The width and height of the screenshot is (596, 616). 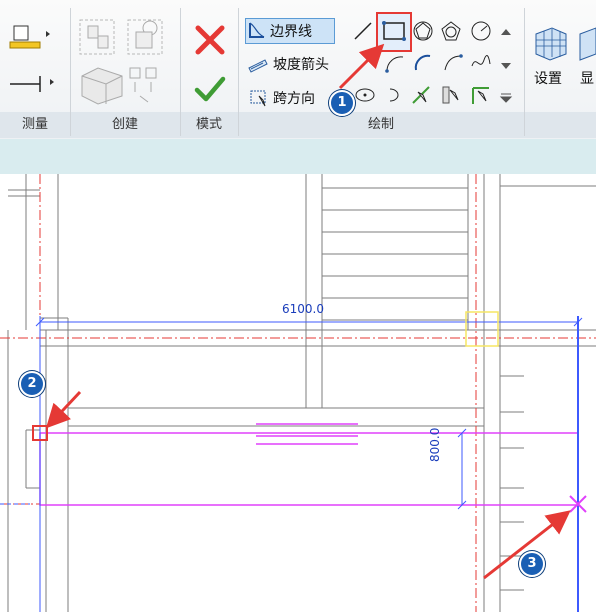 What do you see at coordinates (506, 32) in the screenshot?
I see `gallery-scroll-up-icon` at bounding box center [506, 32].